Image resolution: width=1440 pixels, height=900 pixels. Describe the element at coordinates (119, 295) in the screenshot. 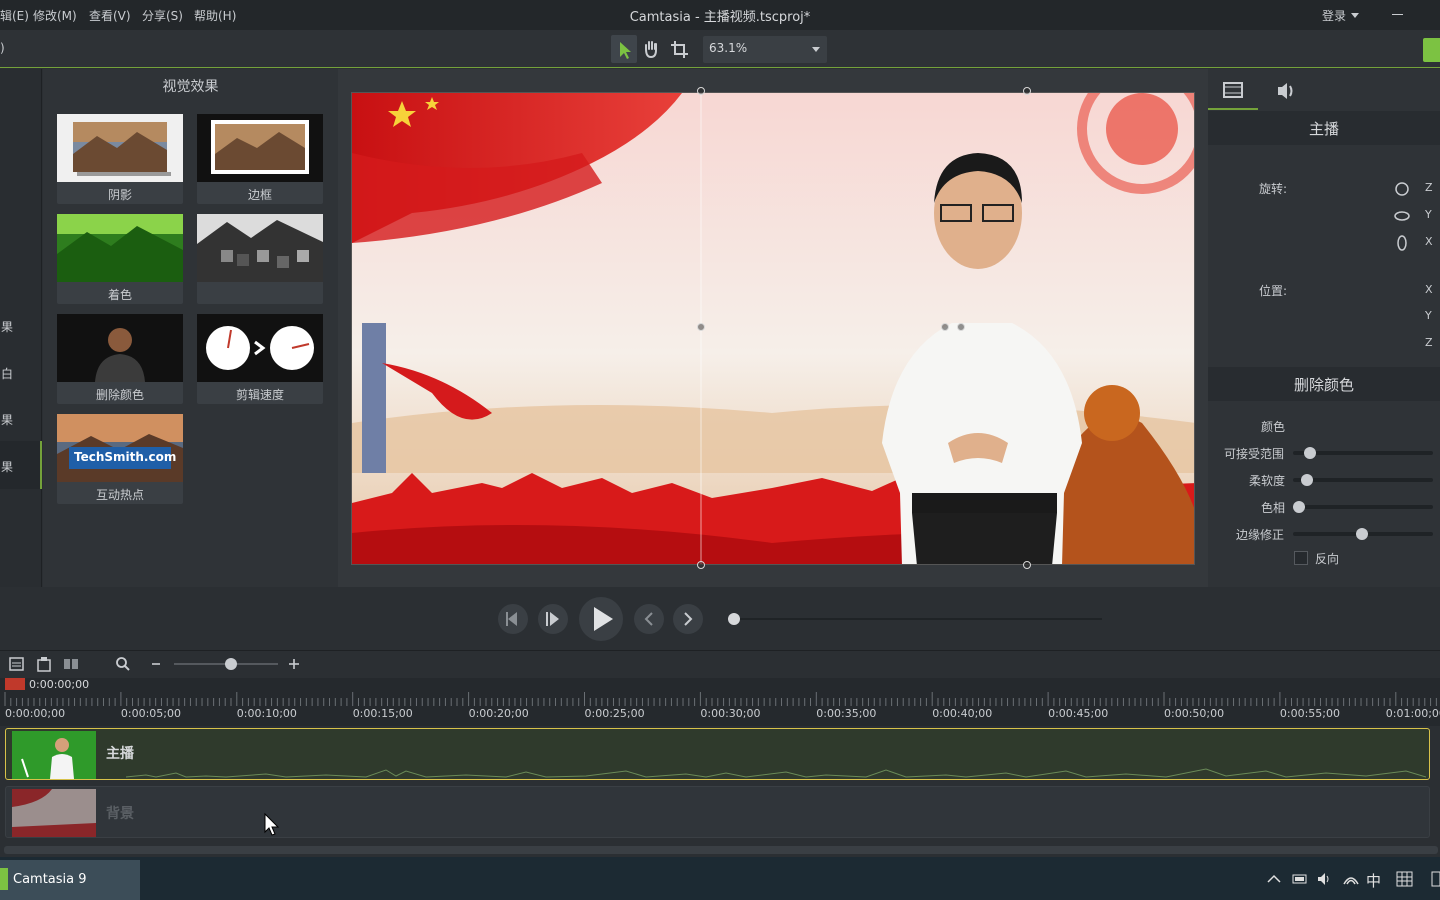

I see `effect-label: 着色` at that location.